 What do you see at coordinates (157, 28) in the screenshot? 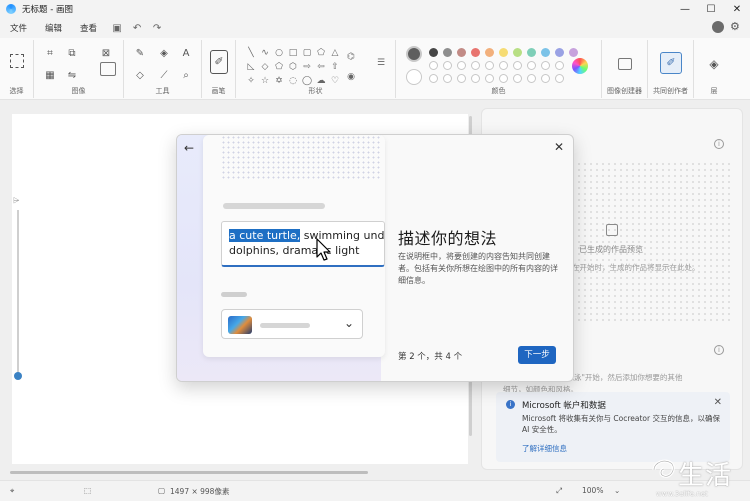
I see `redo-icon: ↷` at bounding box center [157, 28].